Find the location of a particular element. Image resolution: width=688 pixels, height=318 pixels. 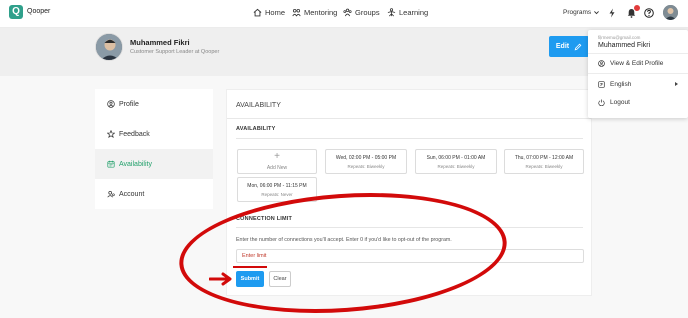

account-icon is located at coordinates (111, 194).